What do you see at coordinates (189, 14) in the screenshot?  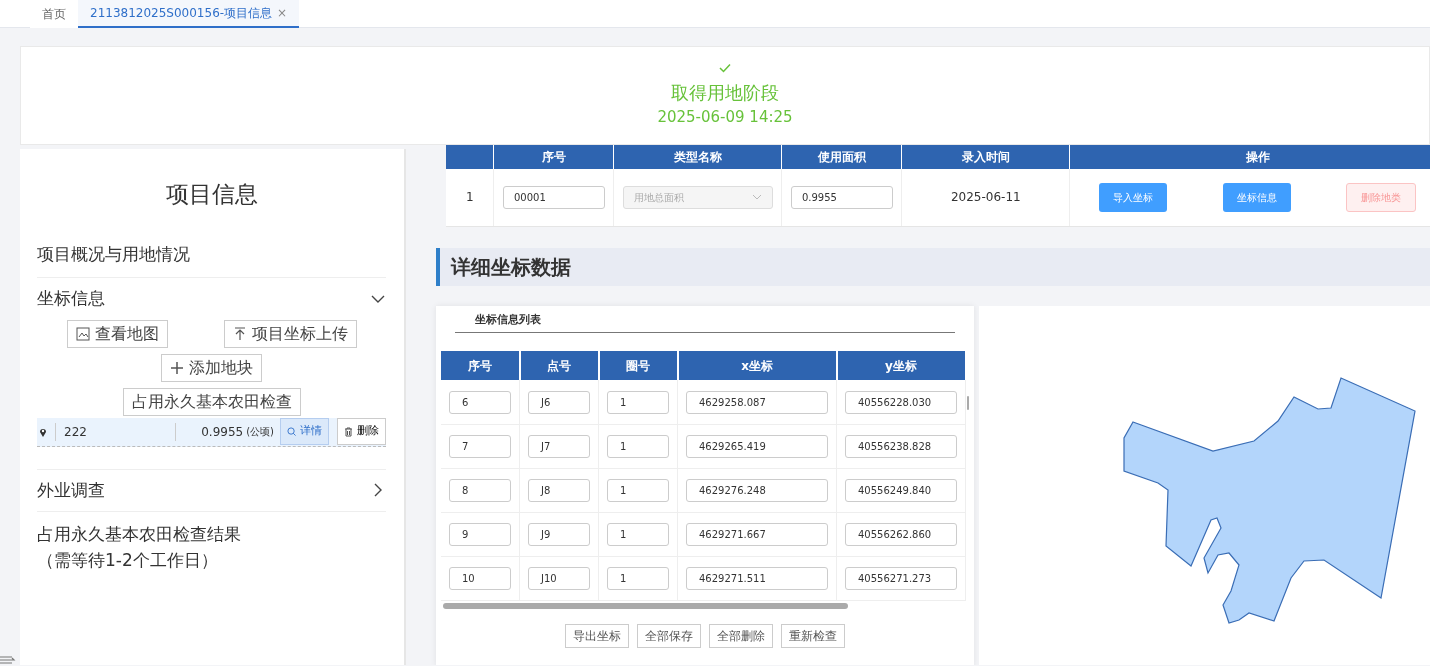 I see `tab: 2113812025S000156-项目信息 ×` at bounding box center [189, 14].